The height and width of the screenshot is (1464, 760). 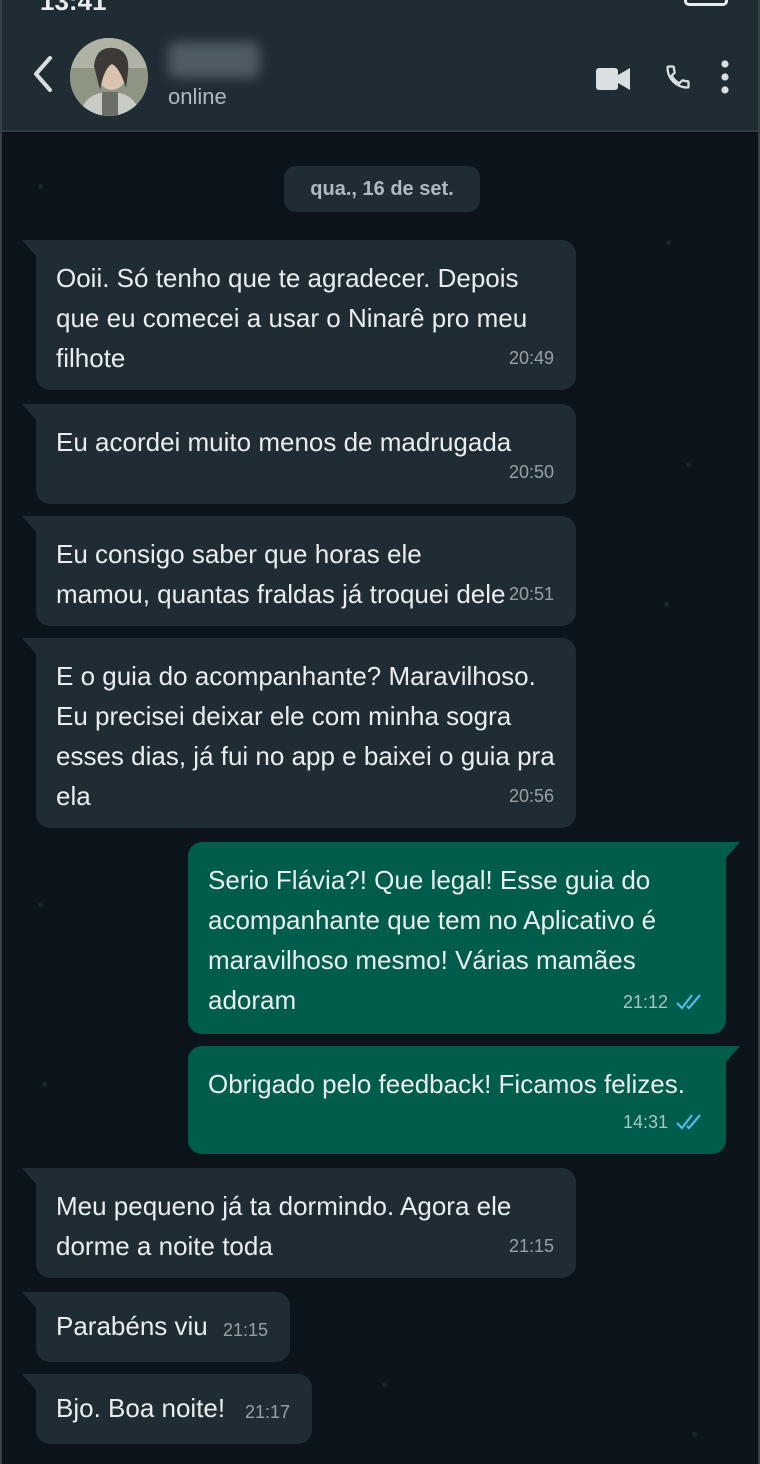 What do you see at coordinates (382, 189) in the screenshot?
I see `date-separator: qua., 16 de set.` at bounding box center [382, 189].